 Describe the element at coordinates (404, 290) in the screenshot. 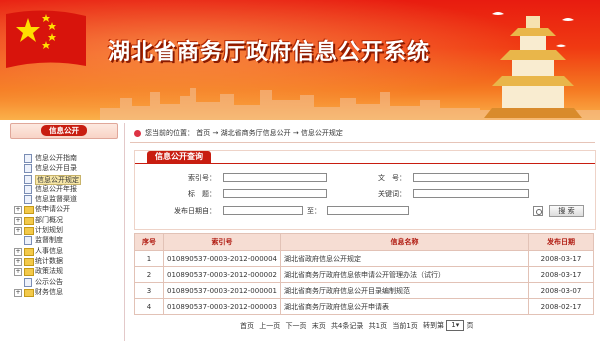

I see `cell-title: 湖北省商务厅政府信息公开目录编制规范` at that location.